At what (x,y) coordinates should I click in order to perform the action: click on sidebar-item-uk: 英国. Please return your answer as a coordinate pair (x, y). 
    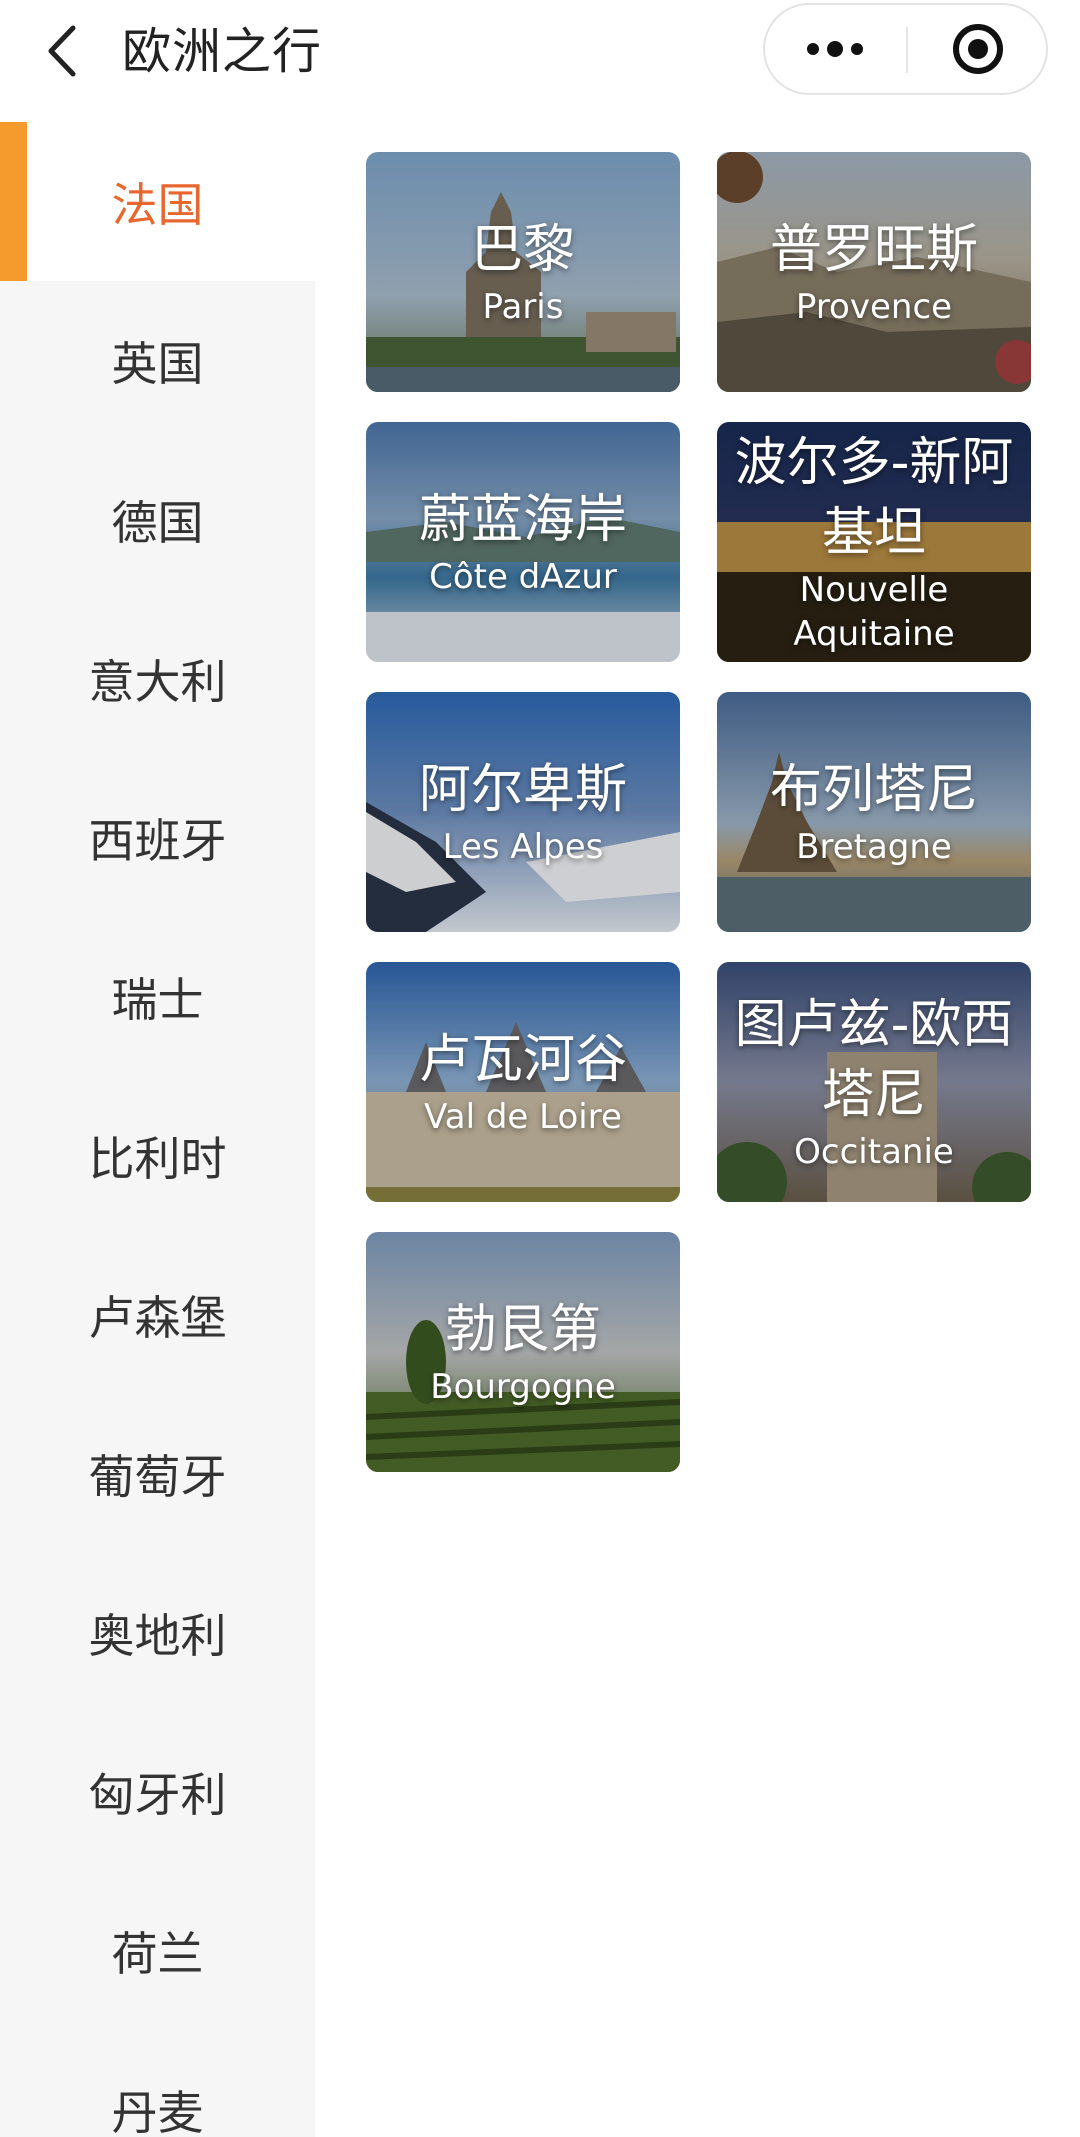
    Looking at the image, I should click on (157, 360).